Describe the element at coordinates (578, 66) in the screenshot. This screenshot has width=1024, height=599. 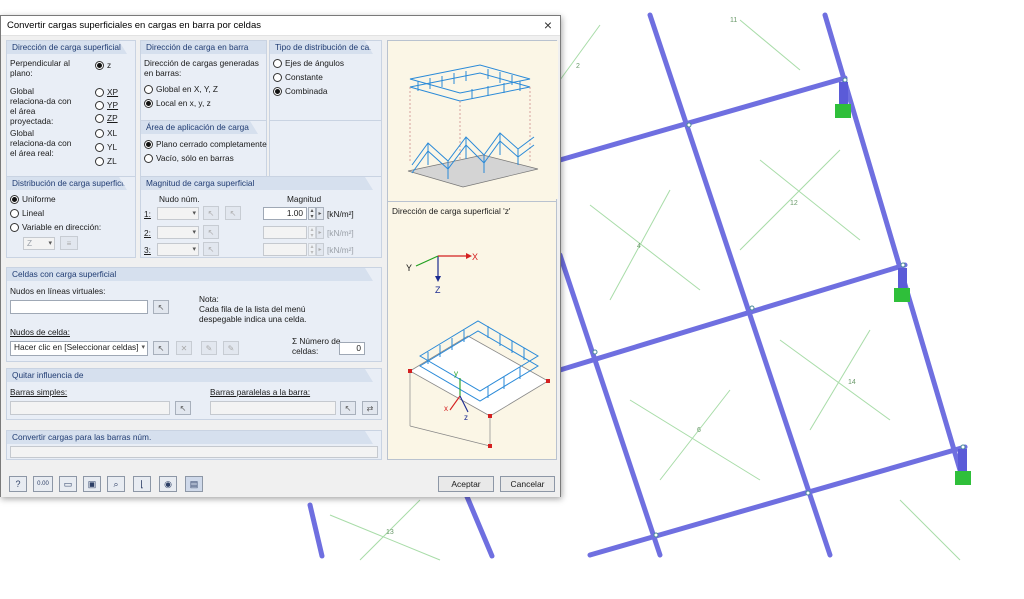
I see `cell-label: 2` at that location.